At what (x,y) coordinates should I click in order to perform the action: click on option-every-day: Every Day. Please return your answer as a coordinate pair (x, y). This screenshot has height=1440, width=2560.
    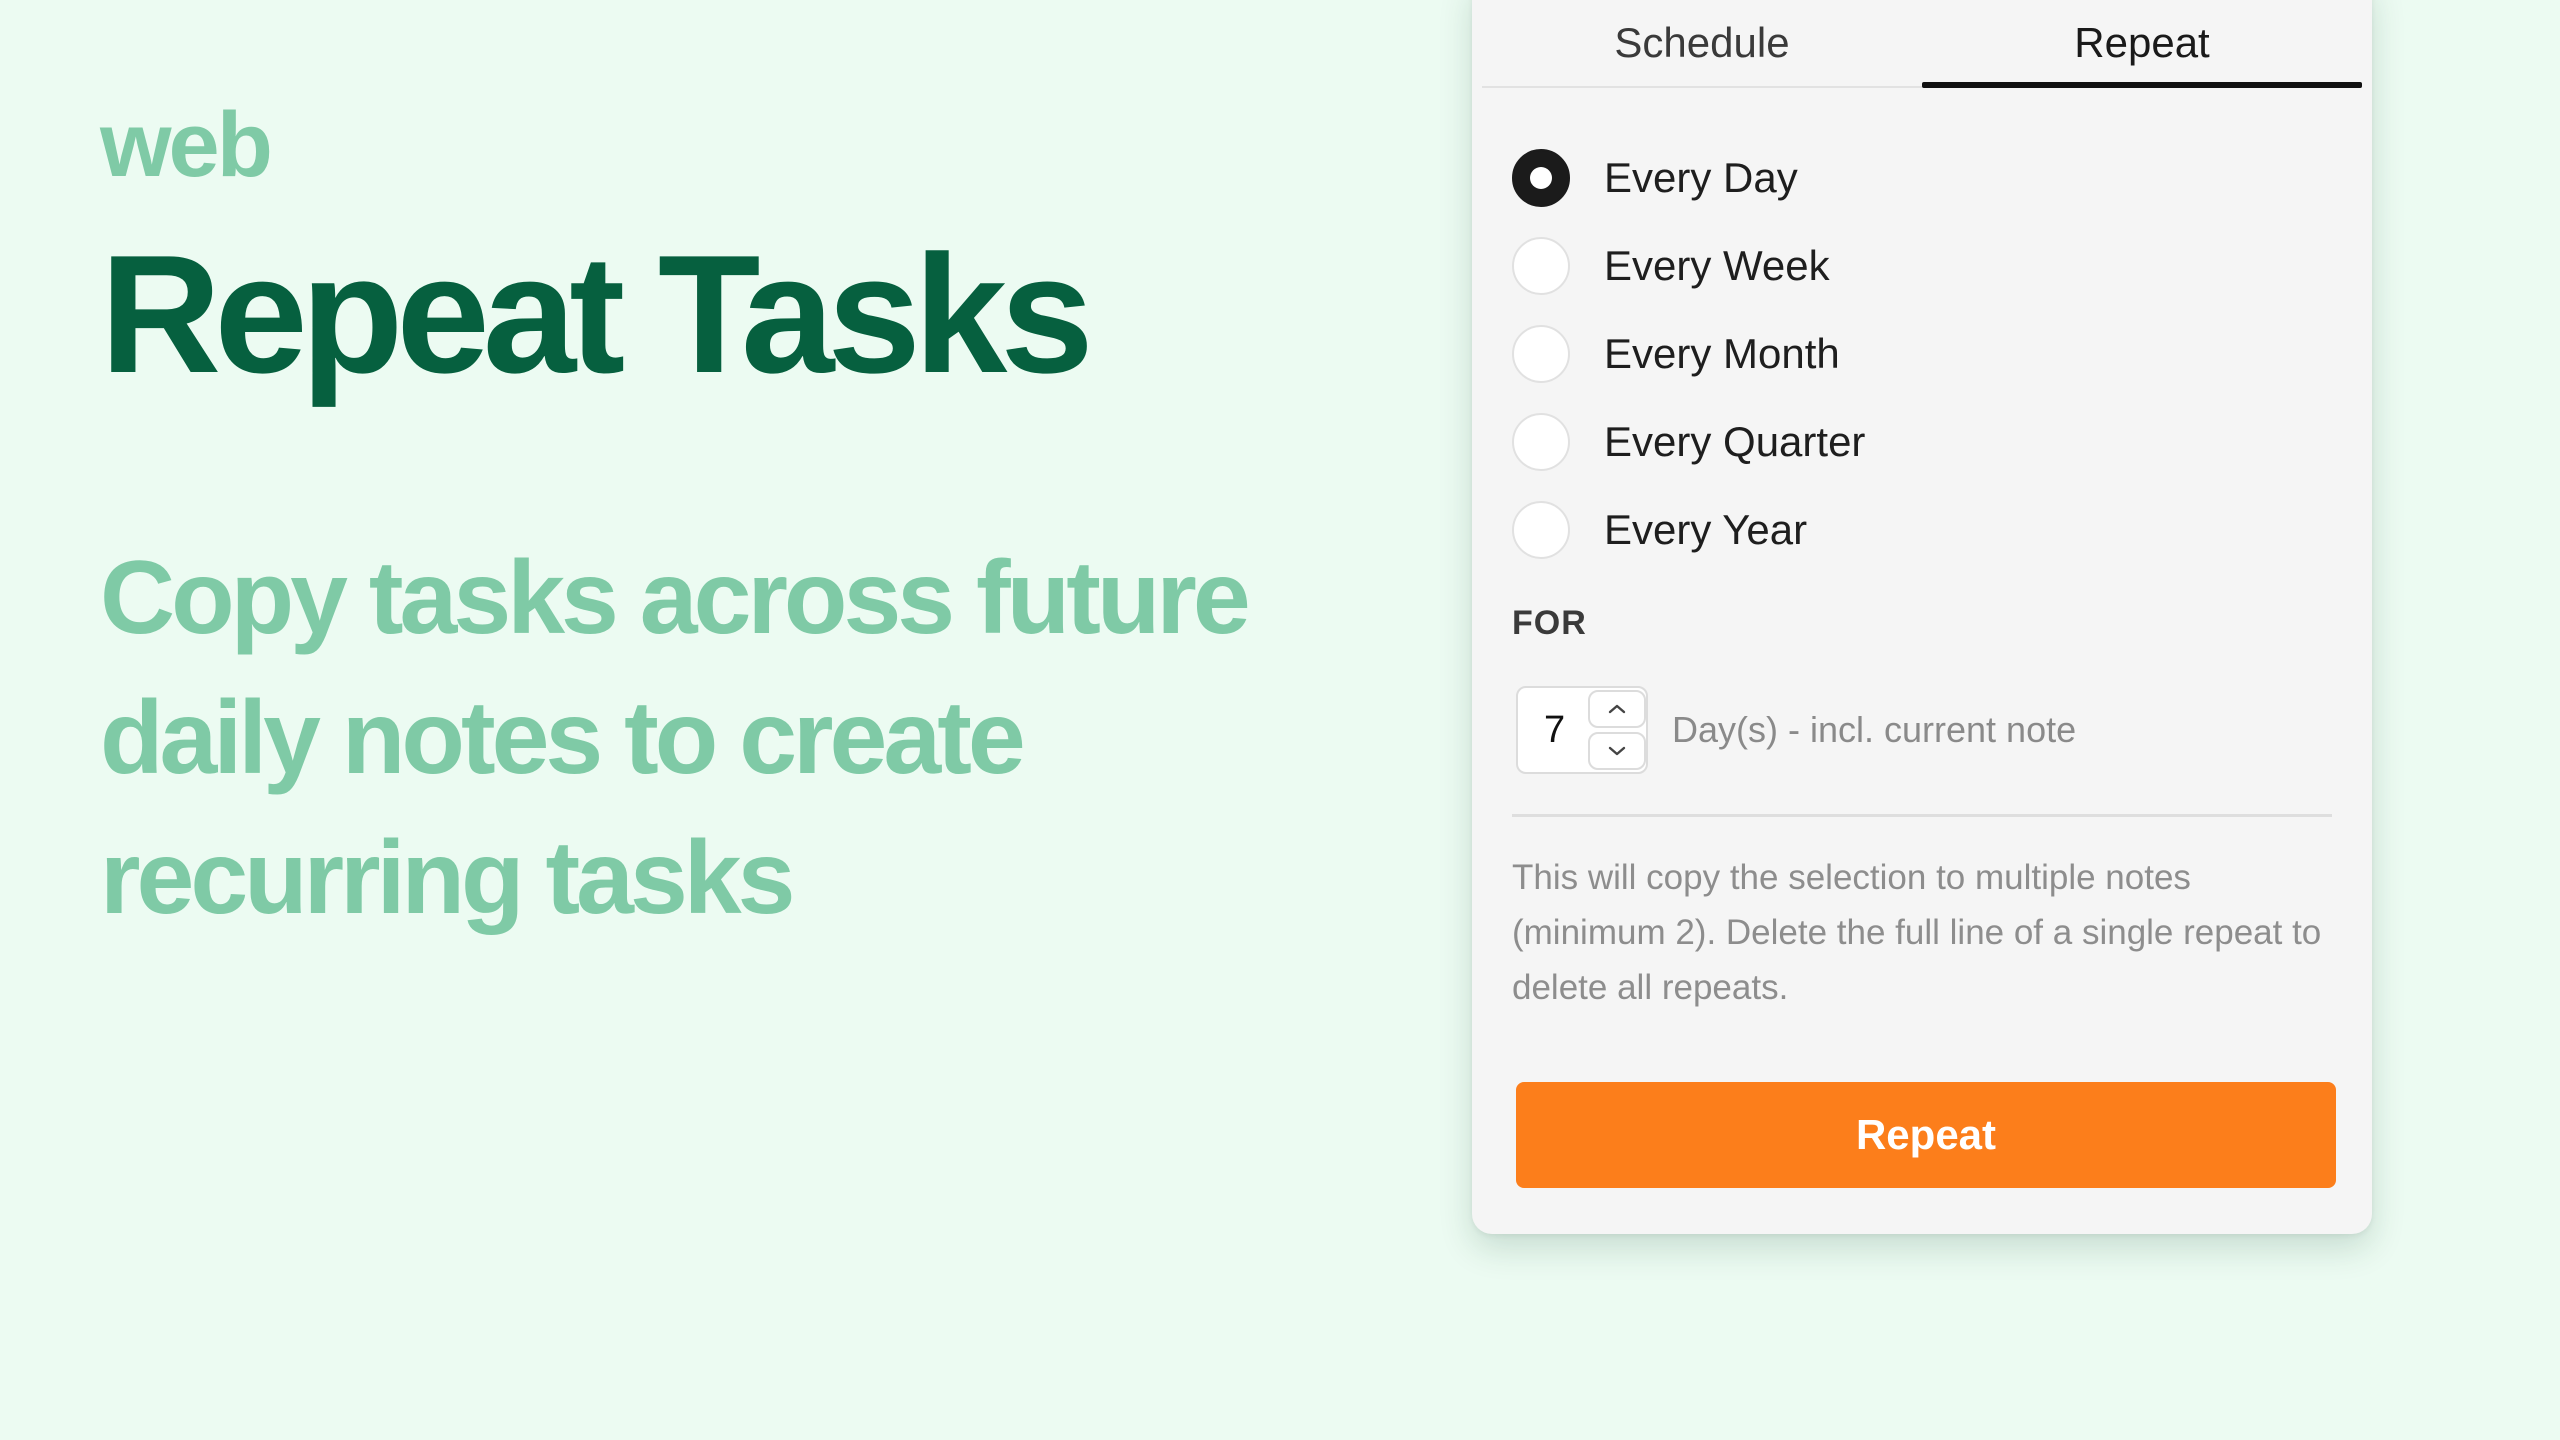
    Looking at the image, I should click on (1688, 178).